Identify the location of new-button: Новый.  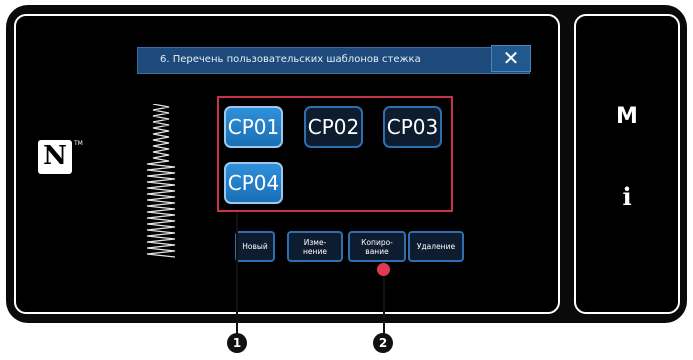
(255, 246).